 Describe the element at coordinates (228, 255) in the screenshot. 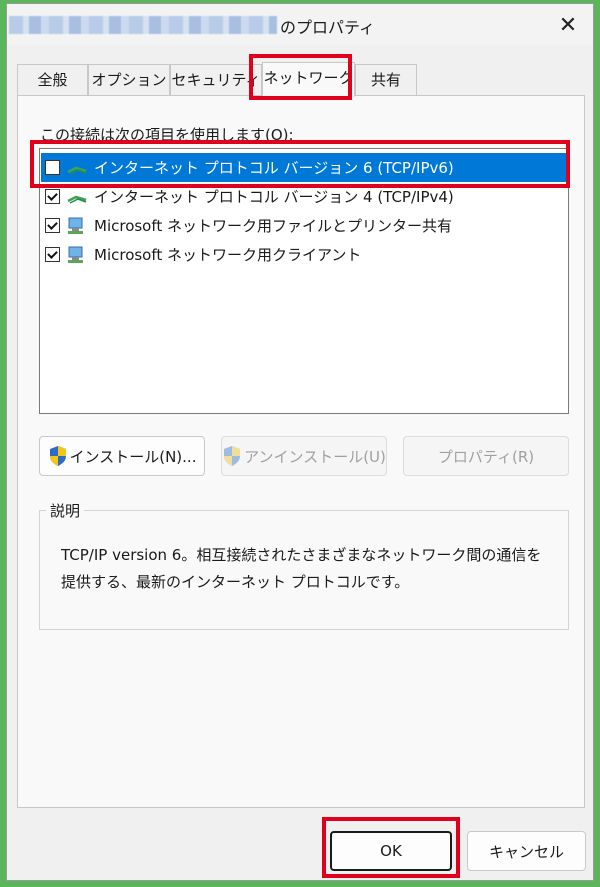

I see `list-item-label: Microsoft ネットワーク用クライアント` at that location.